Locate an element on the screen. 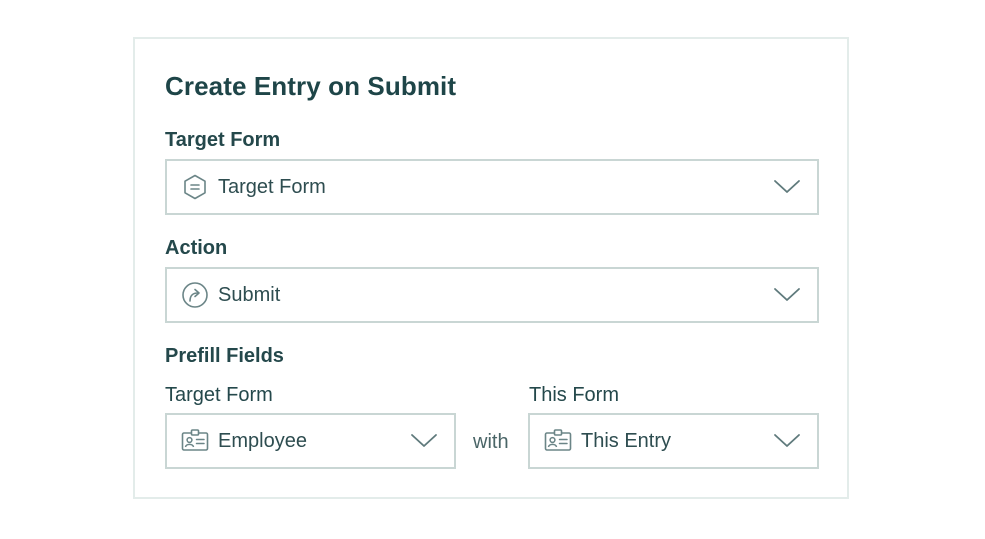 This screenshot has height=539, width=985. prefill-target-field-value: Employee is located at coordinates (262, 440).